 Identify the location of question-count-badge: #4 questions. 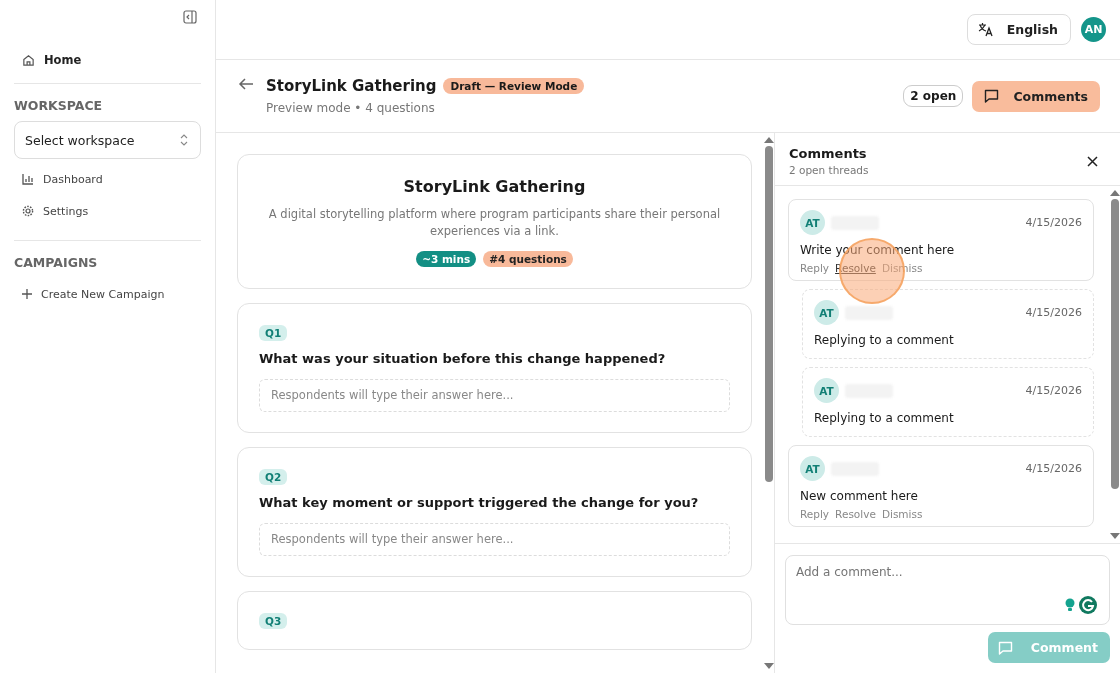
(528, 258).